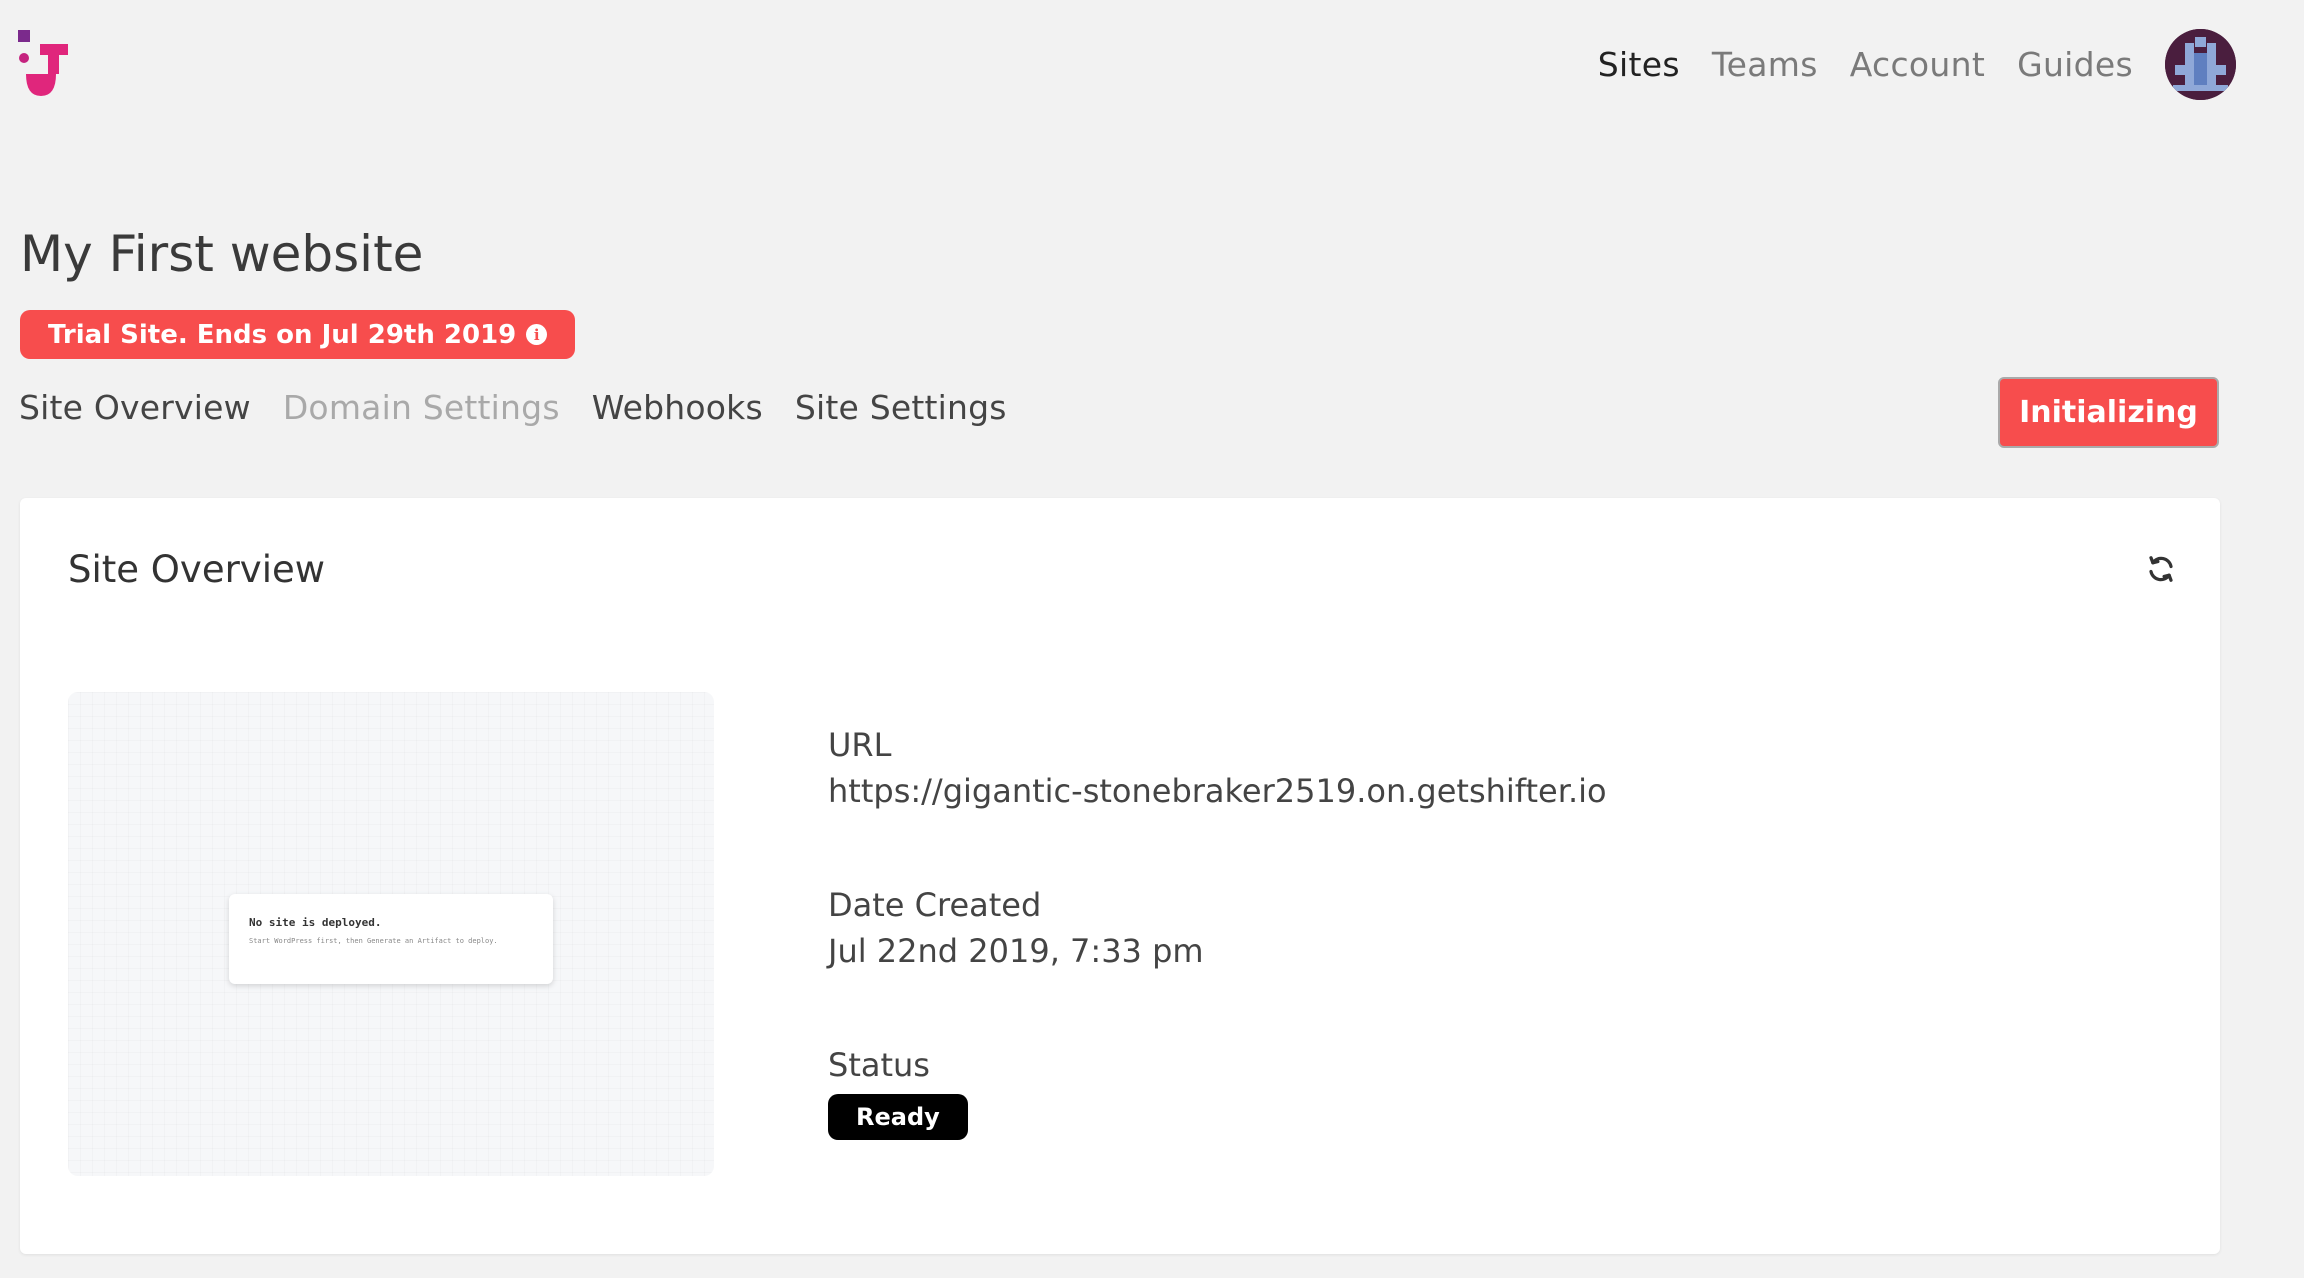 The height and width of the screenshot is (1278, 2304). Describe the element at coordinates (222, 254) in the screenshot. I see `page-title: My First website` at that location.